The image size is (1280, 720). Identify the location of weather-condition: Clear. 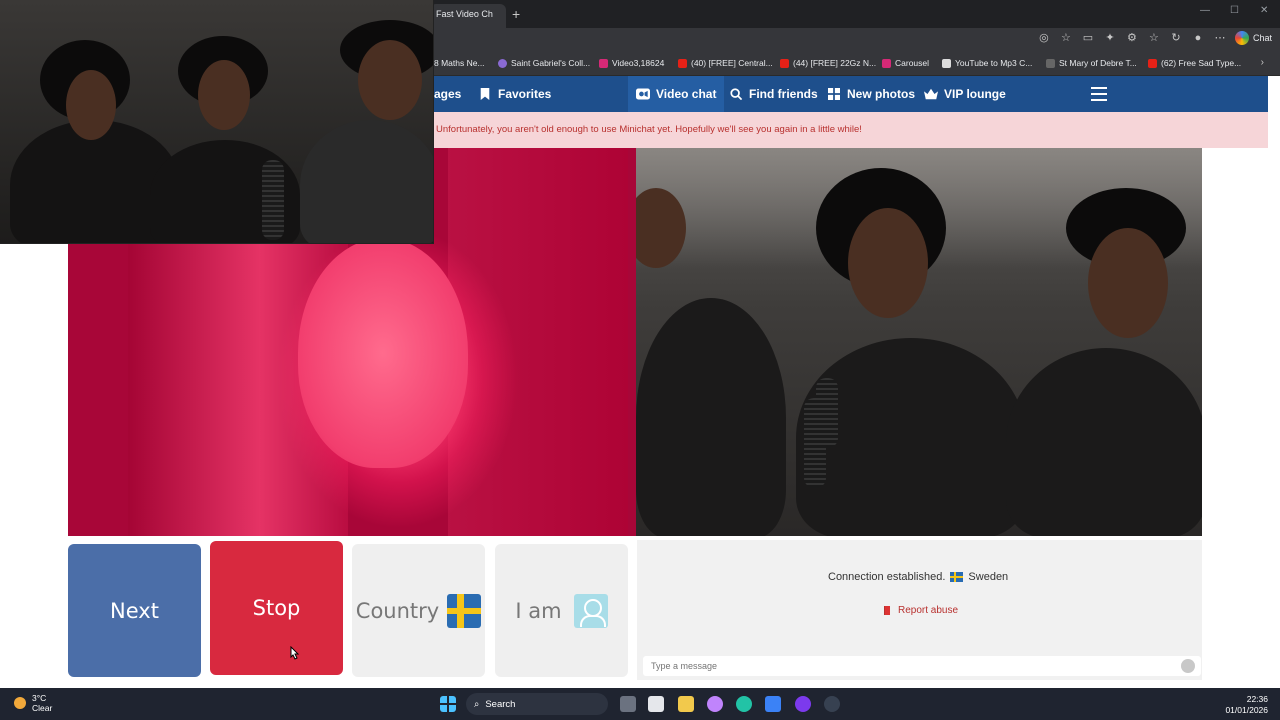
(42, 708).